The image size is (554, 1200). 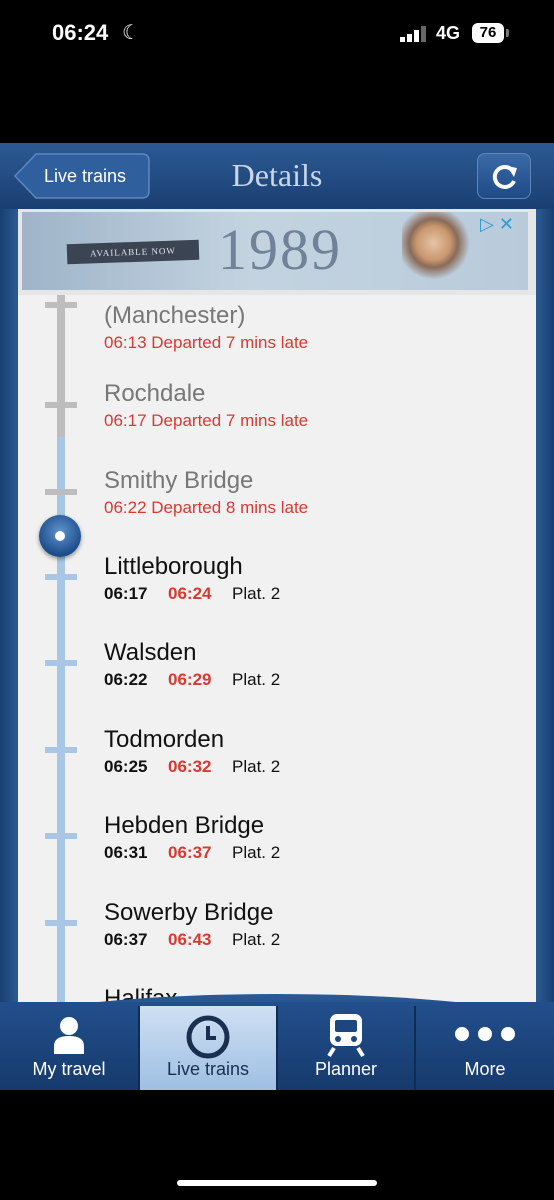 What do you see at coordinates (9, 649) in the screenshot?
I see `frame-left` at bounding box center [9, 649].